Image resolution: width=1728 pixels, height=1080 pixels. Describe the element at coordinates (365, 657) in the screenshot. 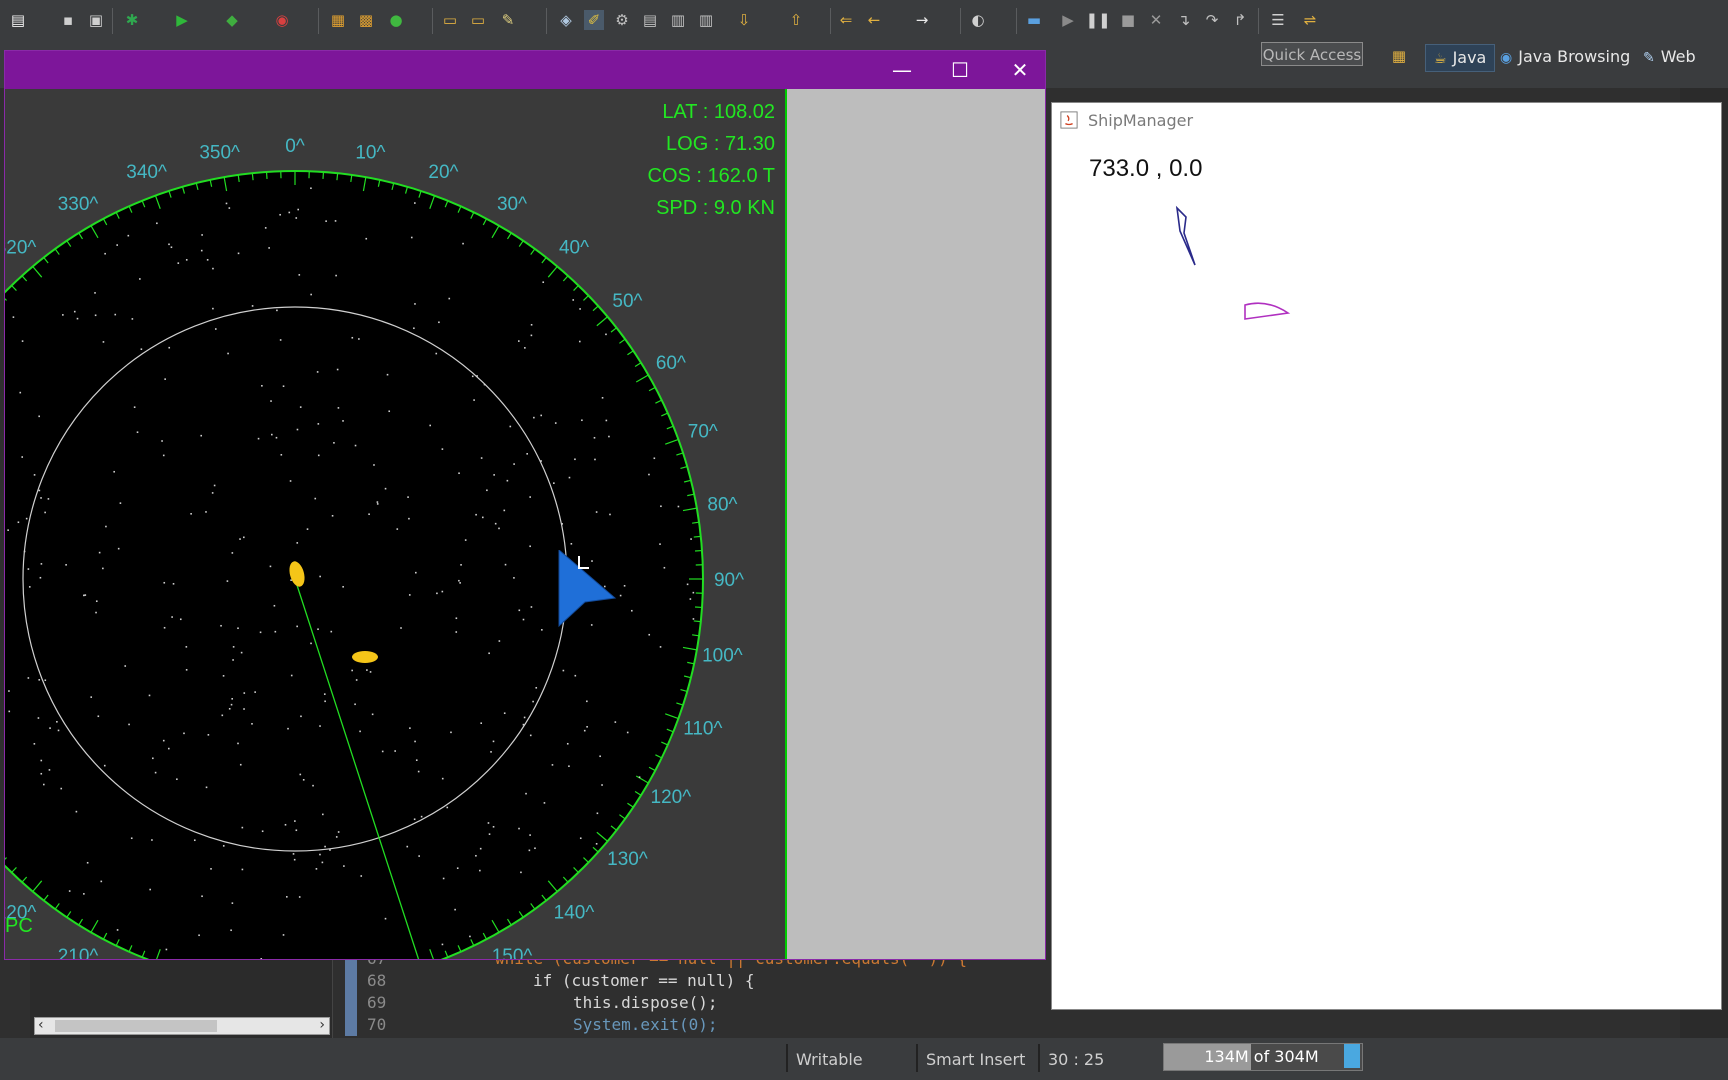

I see `radar-target-contact` at that location.